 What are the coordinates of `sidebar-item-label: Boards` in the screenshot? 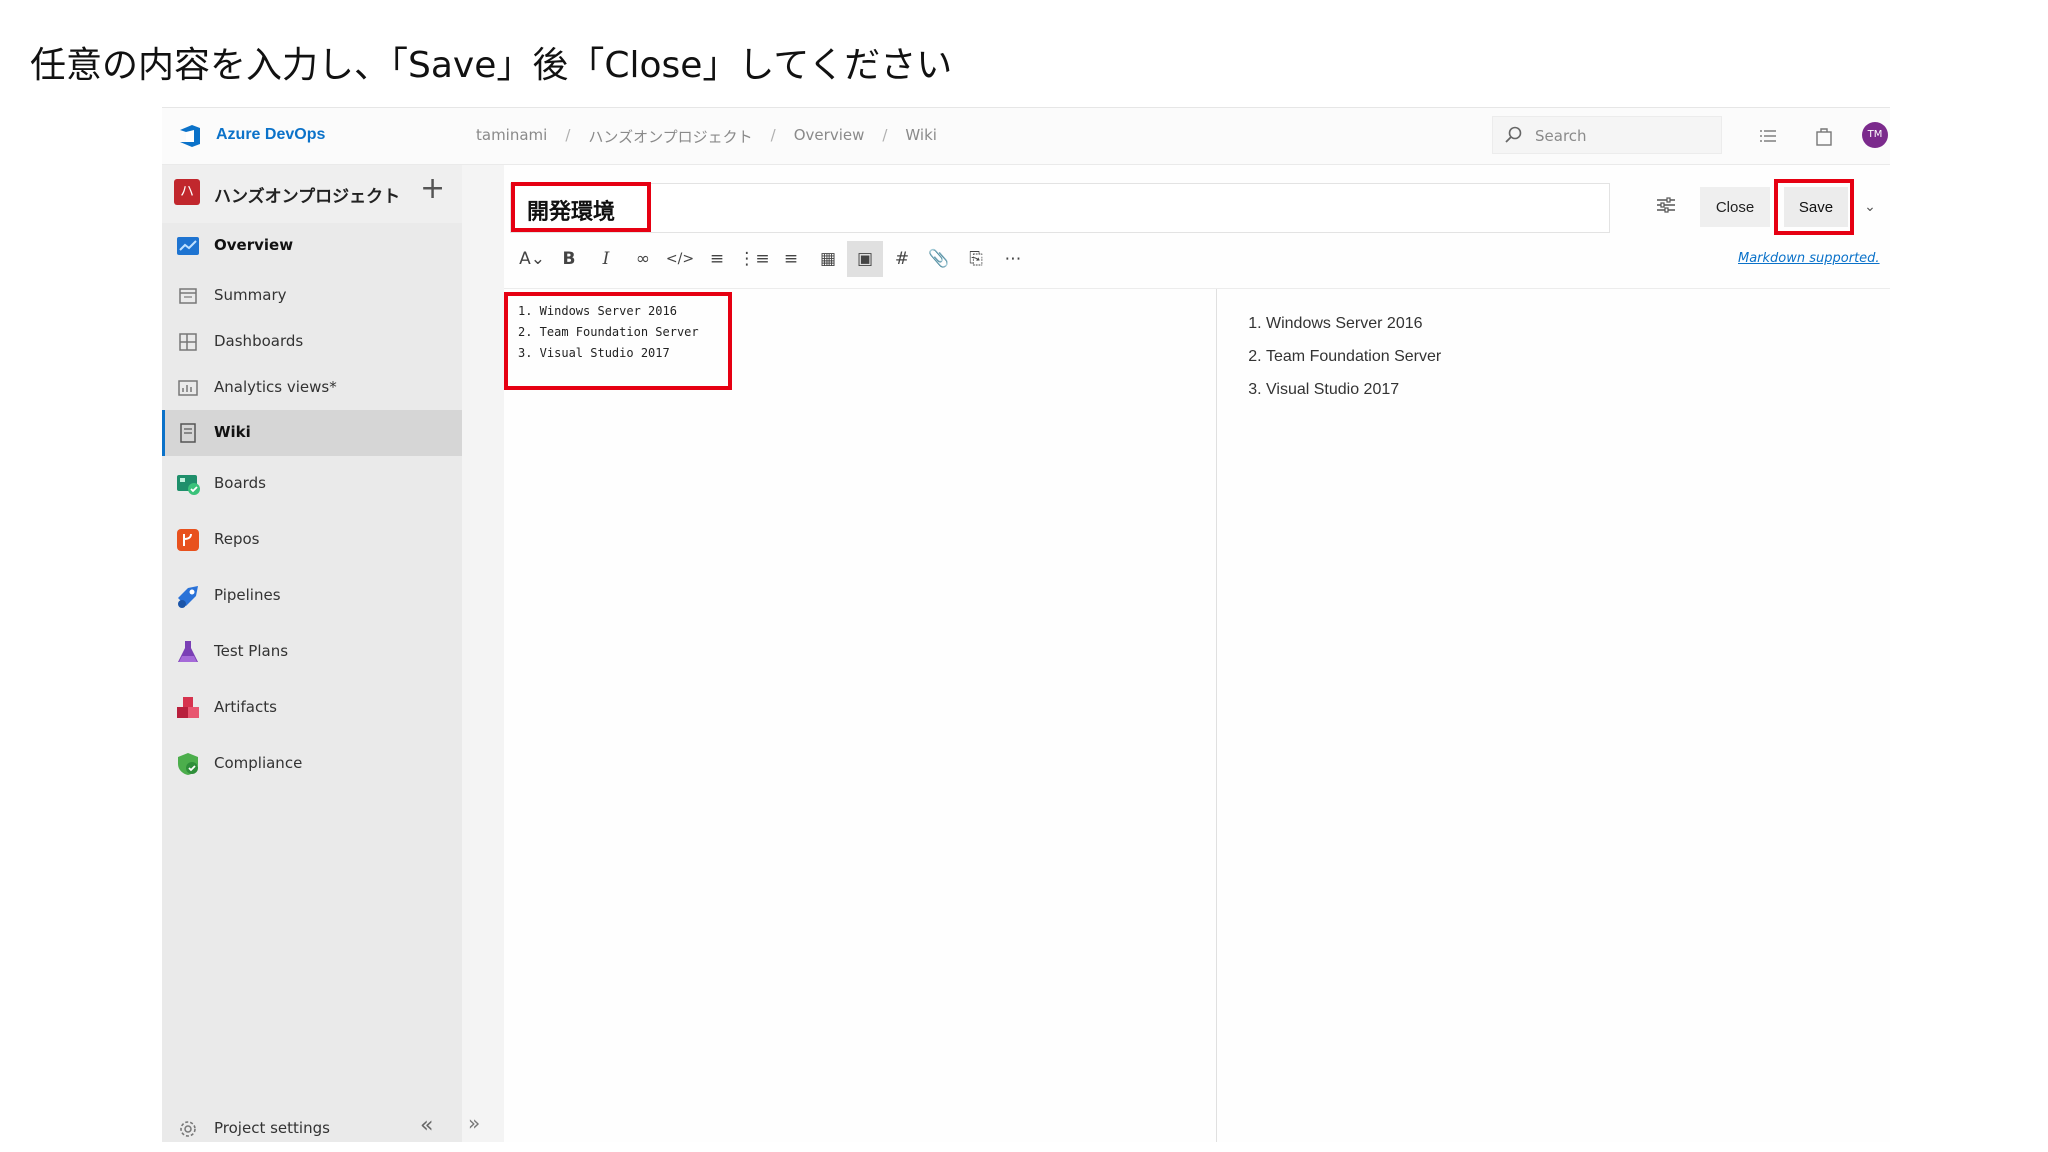 It's located at (240, 483).